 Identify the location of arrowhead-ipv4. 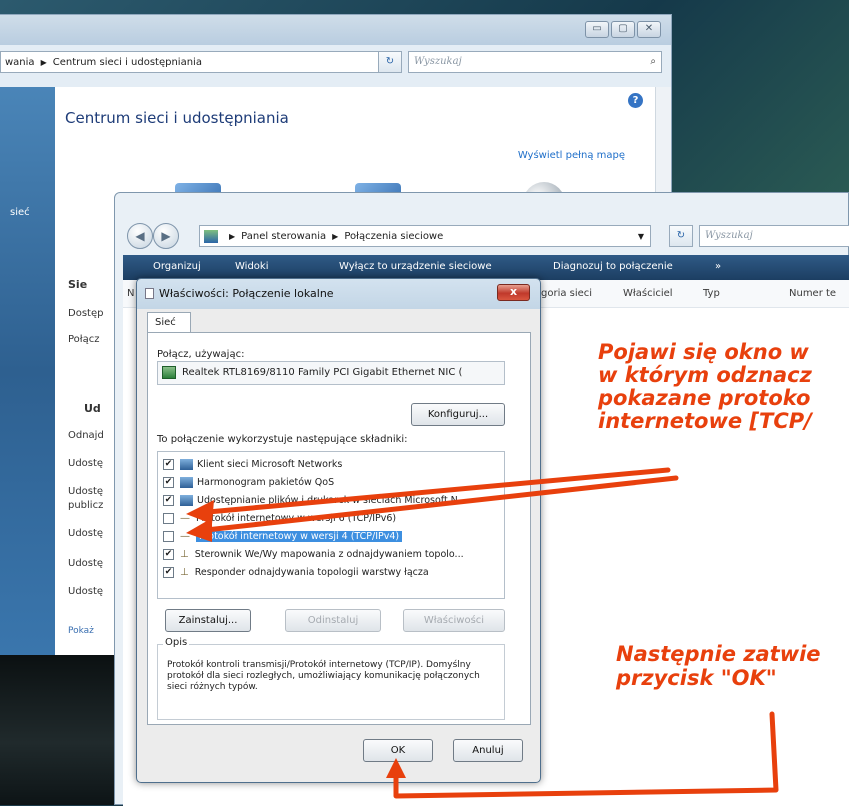
(199, 530).